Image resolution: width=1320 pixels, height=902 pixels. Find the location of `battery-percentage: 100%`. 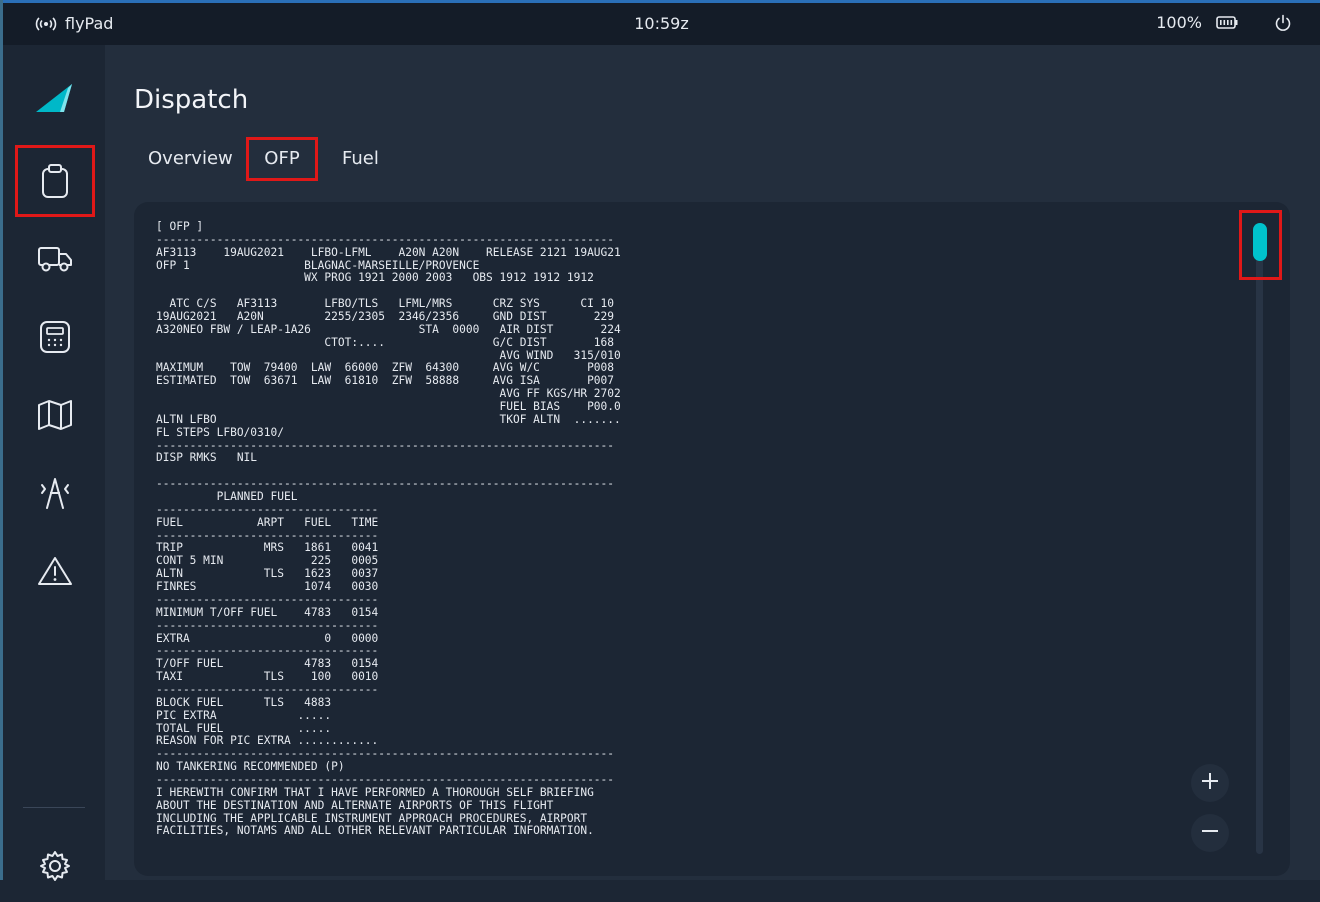

battery-percentage: 100% is located at coordinates (1179, 22).